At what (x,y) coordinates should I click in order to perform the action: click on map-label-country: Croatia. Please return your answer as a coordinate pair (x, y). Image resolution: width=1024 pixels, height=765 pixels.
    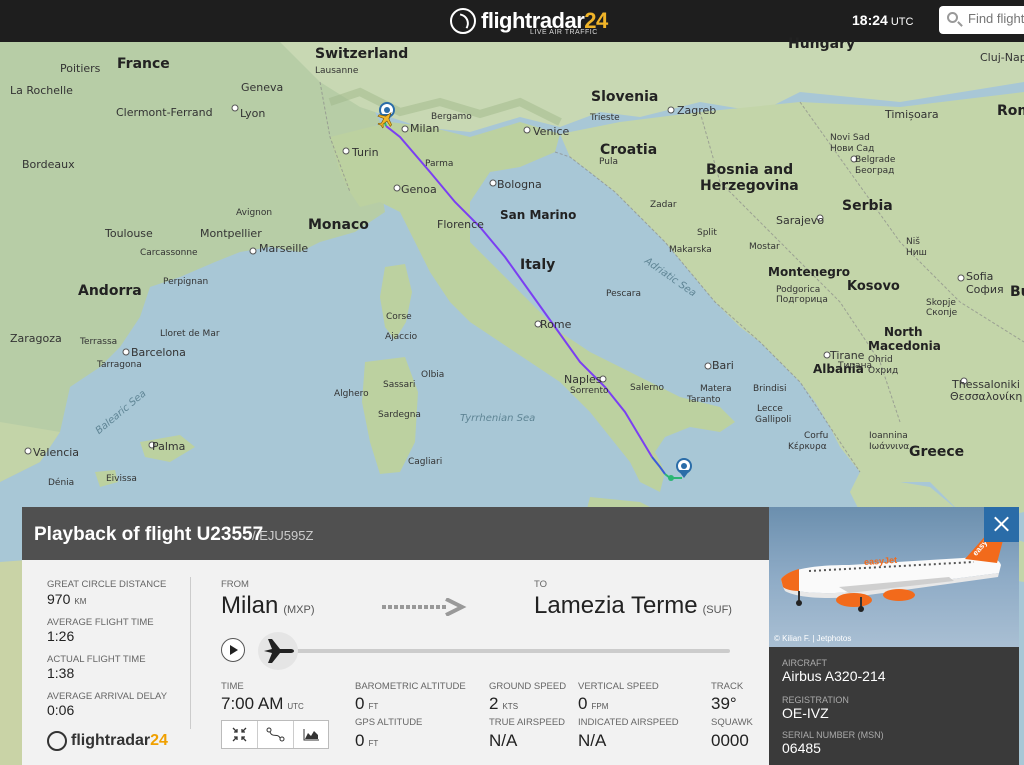
    Looking at the image, I should click on (629, 150).